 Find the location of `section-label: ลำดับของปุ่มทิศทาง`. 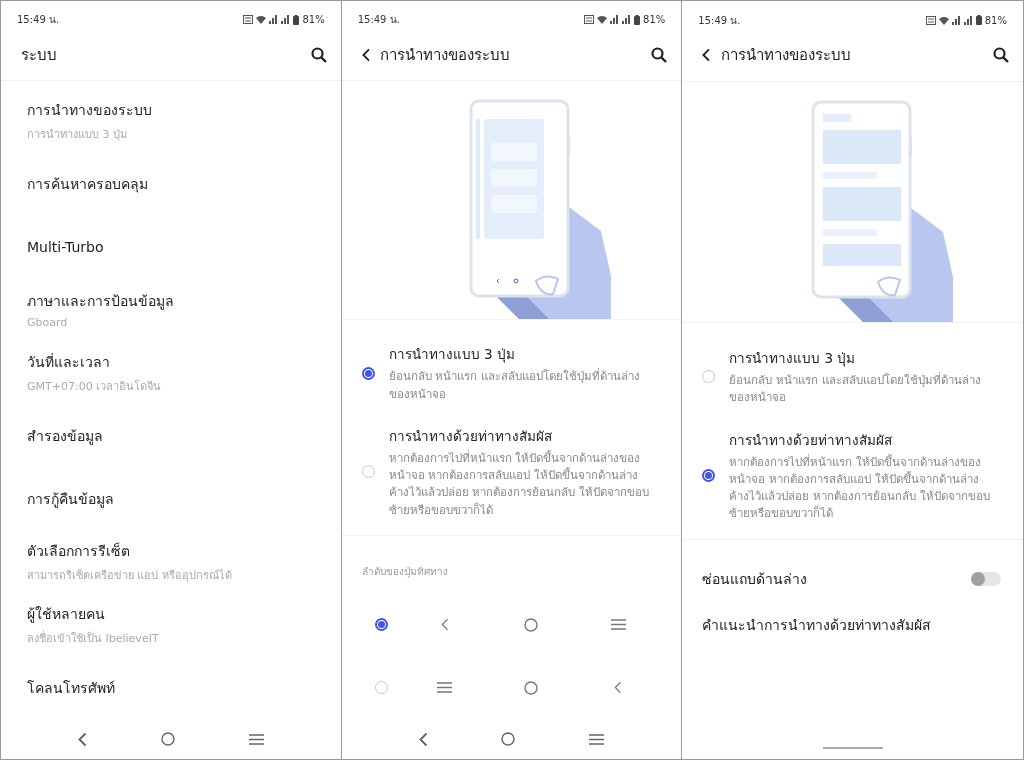

section-label: ลำดับของปุ่มทิศทาง is located at coordinates (404, 572).